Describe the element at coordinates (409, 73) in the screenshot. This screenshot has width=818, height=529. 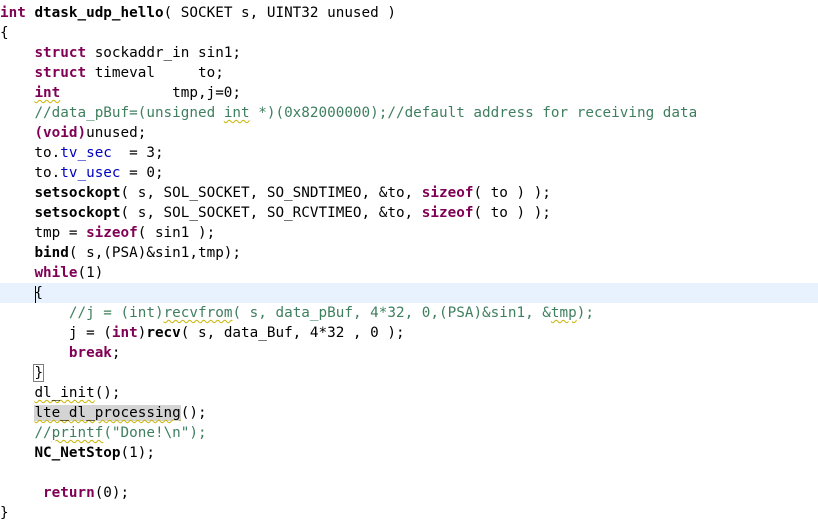
I see `code-line-4: struct timeval to;` at that location.